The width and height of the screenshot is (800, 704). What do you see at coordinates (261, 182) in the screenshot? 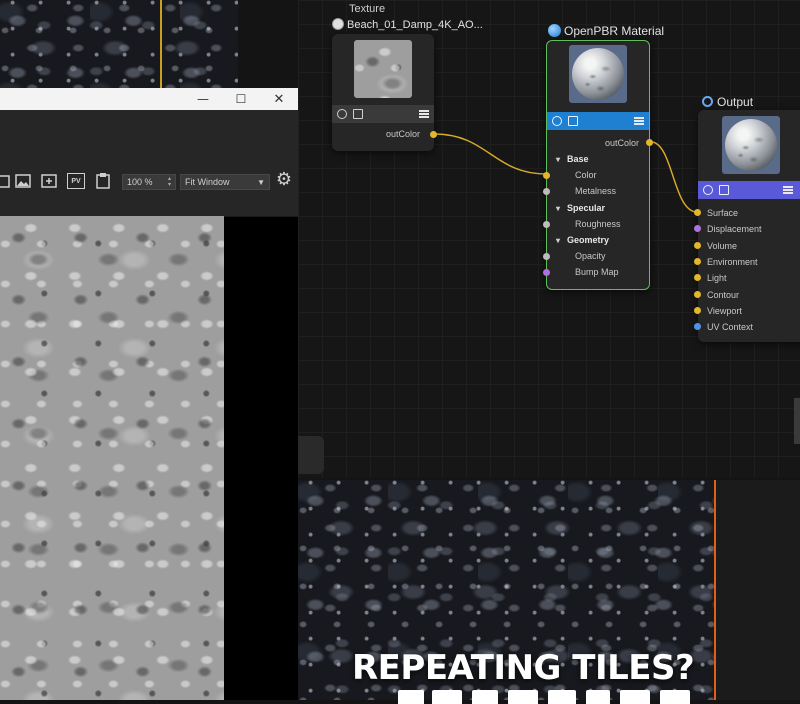
I see `chevron-down-icon: ▼` at bounding box center [261, 182].